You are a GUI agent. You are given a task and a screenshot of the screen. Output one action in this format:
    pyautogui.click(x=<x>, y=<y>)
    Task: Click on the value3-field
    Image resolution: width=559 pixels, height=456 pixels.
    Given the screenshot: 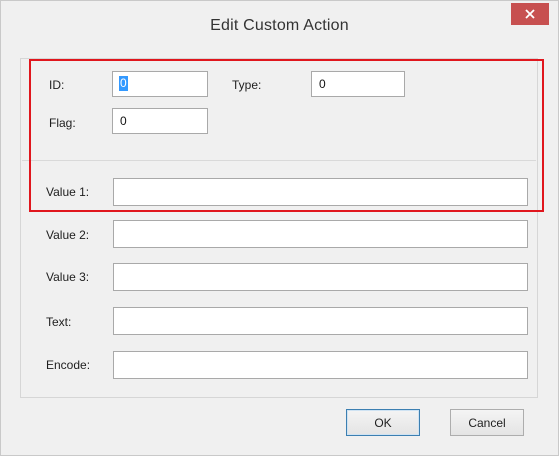 What is the action you would take?
    pyautogui.click(x=320, y=277)
    